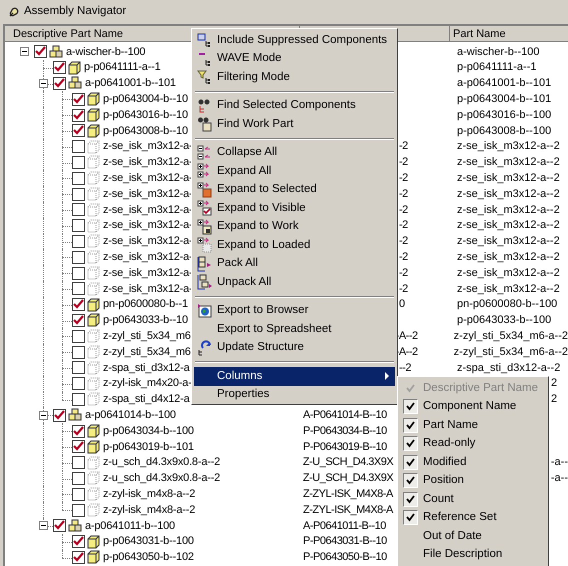 This screenshot has width=568, height=566. Describe the element at coordinates (148, 447) in the screenshot. I see `tree-item: p-p0643019-b--101` at that location.